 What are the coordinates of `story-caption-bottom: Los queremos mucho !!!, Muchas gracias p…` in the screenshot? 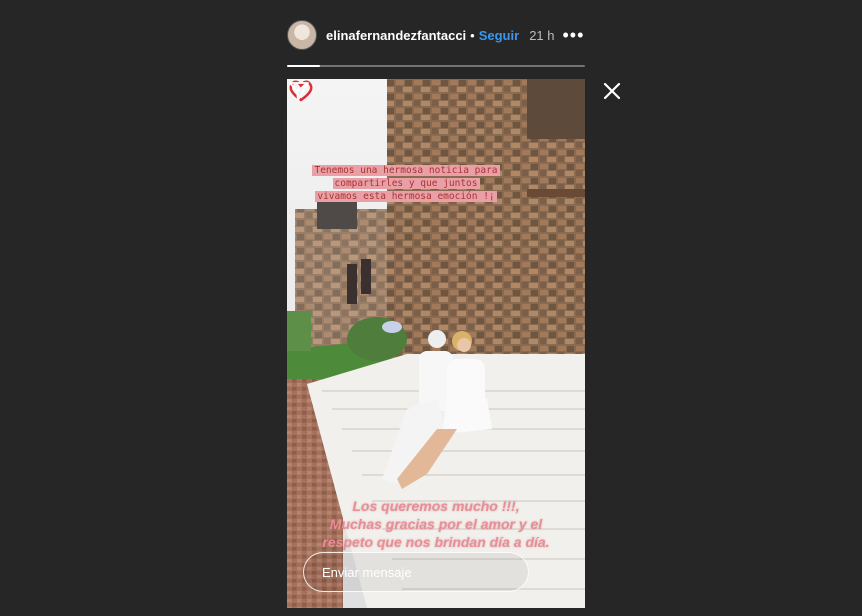 It's located at (436, 524).